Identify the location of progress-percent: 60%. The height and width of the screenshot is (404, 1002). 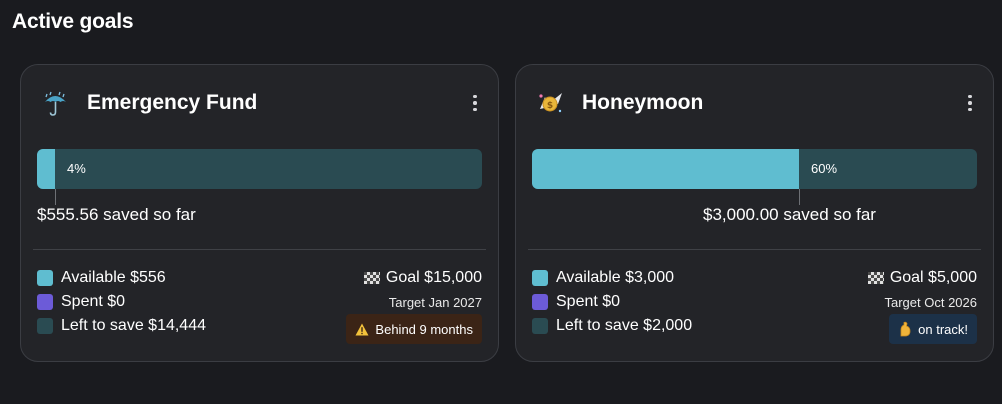
(824, 168).